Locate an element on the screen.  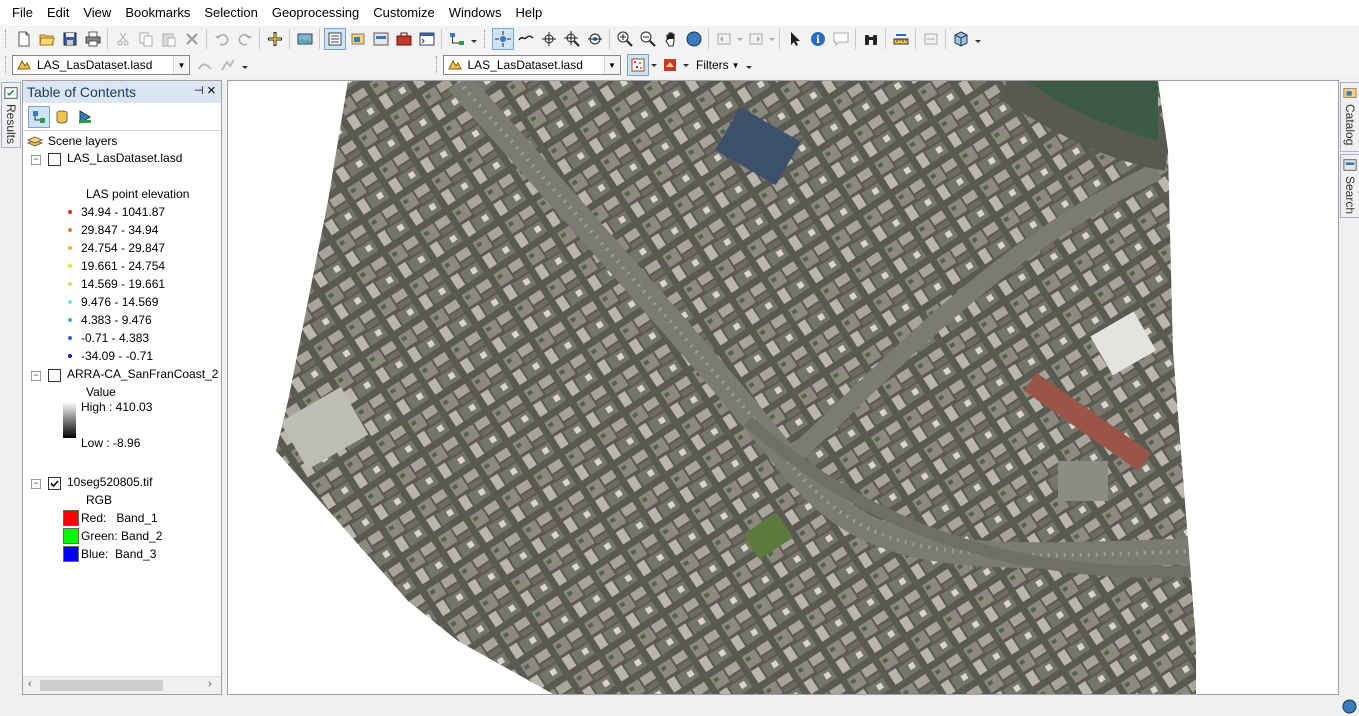
target-center-icon is located at coordinates (549, 39).